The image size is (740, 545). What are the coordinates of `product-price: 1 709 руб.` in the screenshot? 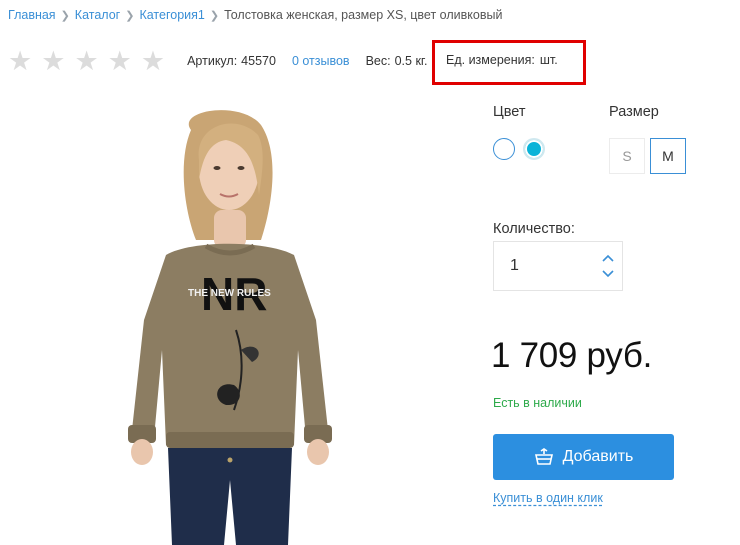 It's located at (572, 355).